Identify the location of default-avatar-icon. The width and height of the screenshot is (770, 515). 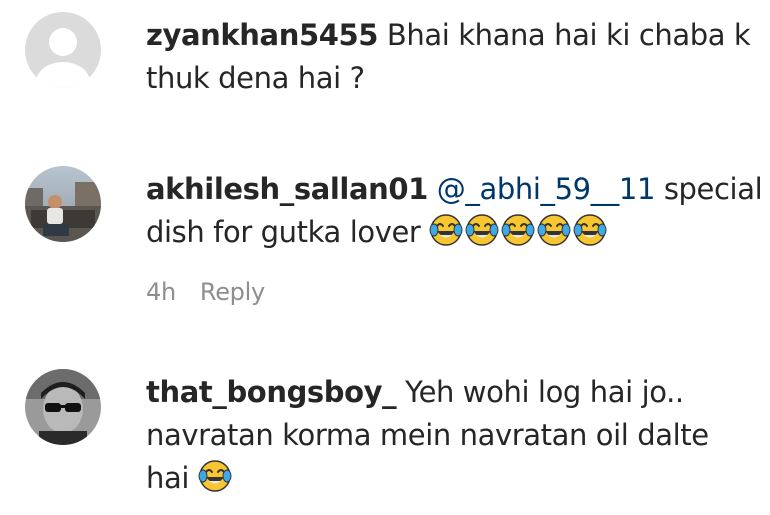
(63, 50).